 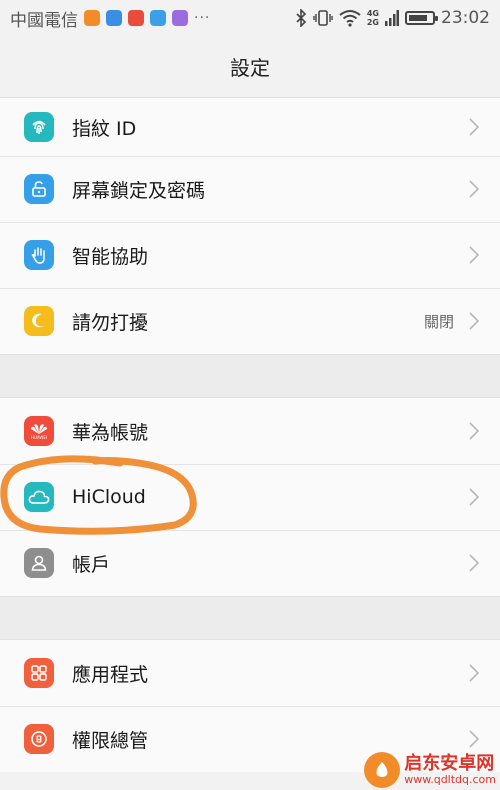 What do you see at coordinates (114, 18) in the screenshot?
I see `u-app-icon` at bounding box center [114, 18].